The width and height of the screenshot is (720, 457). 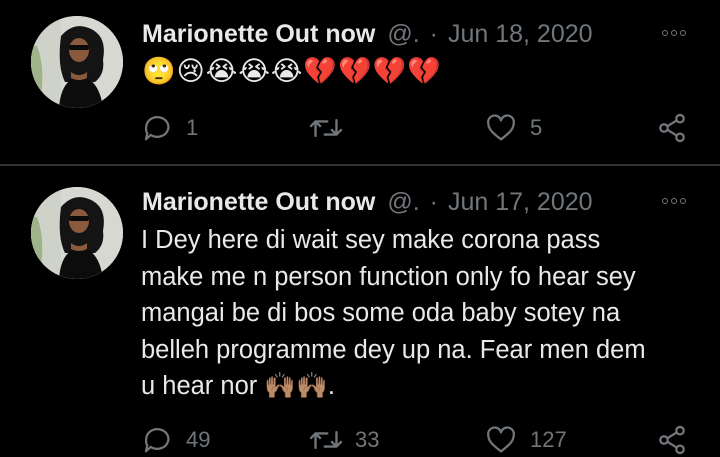 What do you see at coordinates (198, 439) in the screenshot?
I see `reply-count: 49` at bounding box center [198, 439].